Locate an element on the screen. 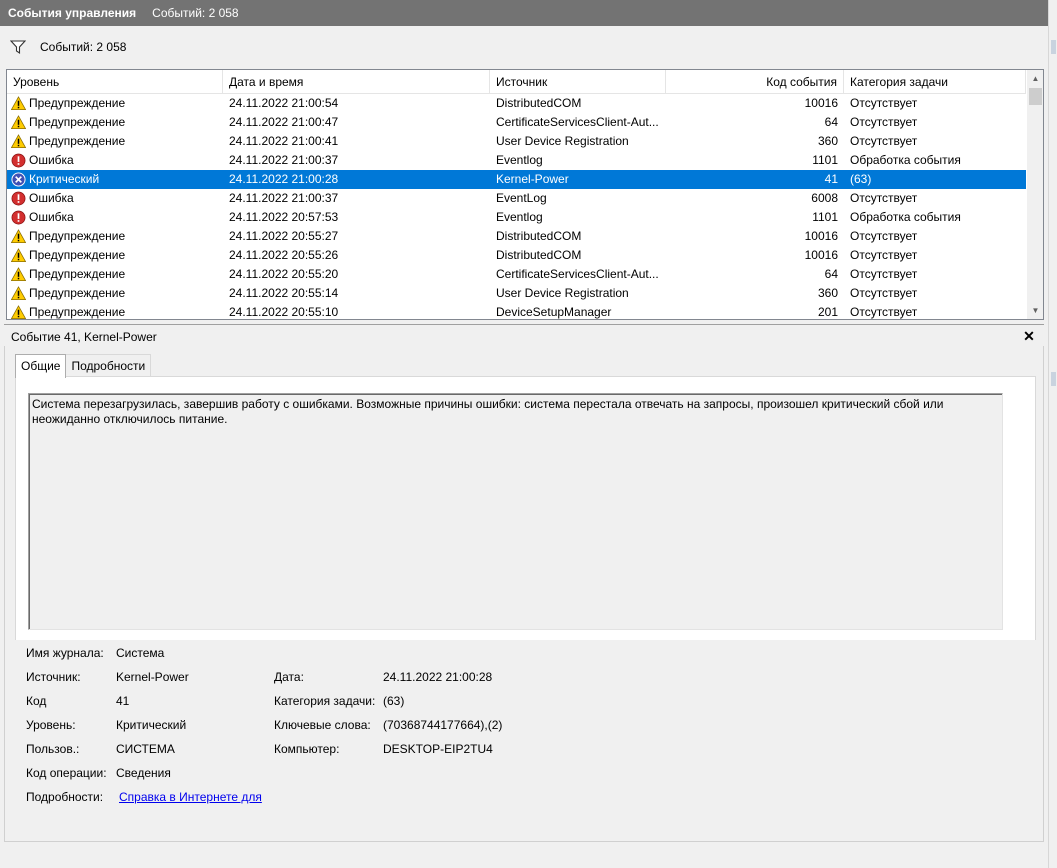 This screenshot has height=868, width=1057. level-text: Критический is located at coordinates (64, 179).